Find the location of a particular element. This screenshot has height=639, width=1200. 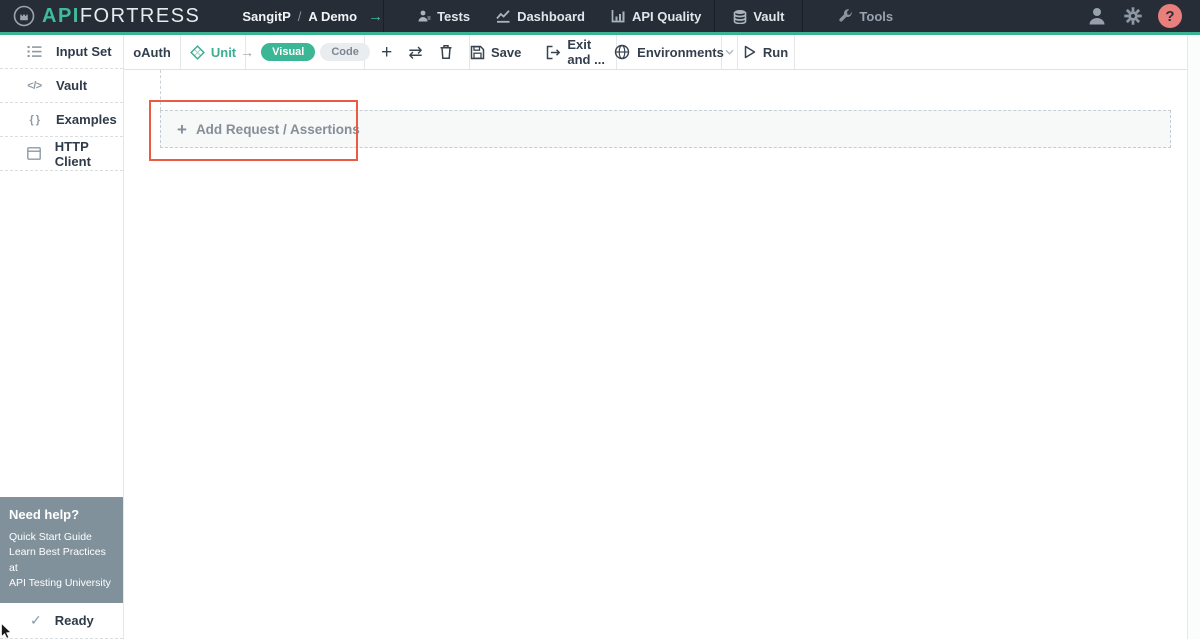

bar-chart-icon is located at coordinates (618, 16).